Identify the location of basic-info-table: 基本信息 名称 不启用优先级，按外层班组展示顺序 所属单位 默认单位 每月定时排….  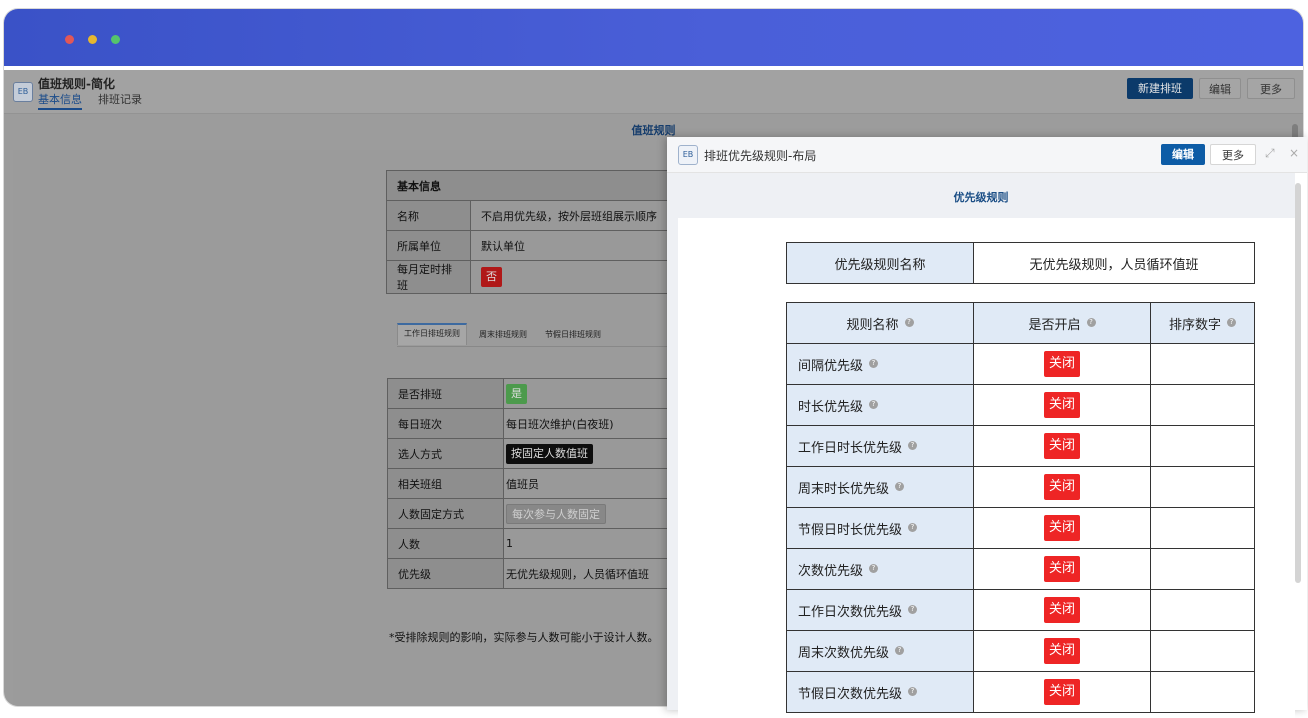
(527, 232).